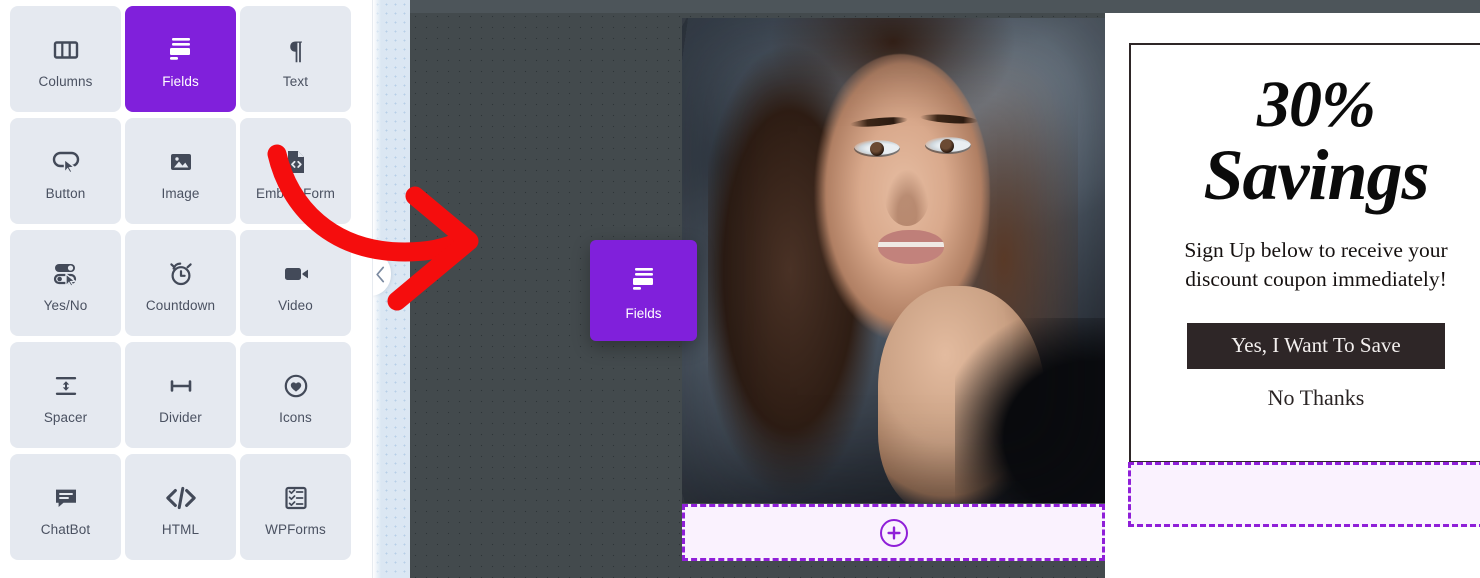  Describe the element at coordinates (180, 418) in the screenshot. I see `block-tile-label: Divider` at that location.